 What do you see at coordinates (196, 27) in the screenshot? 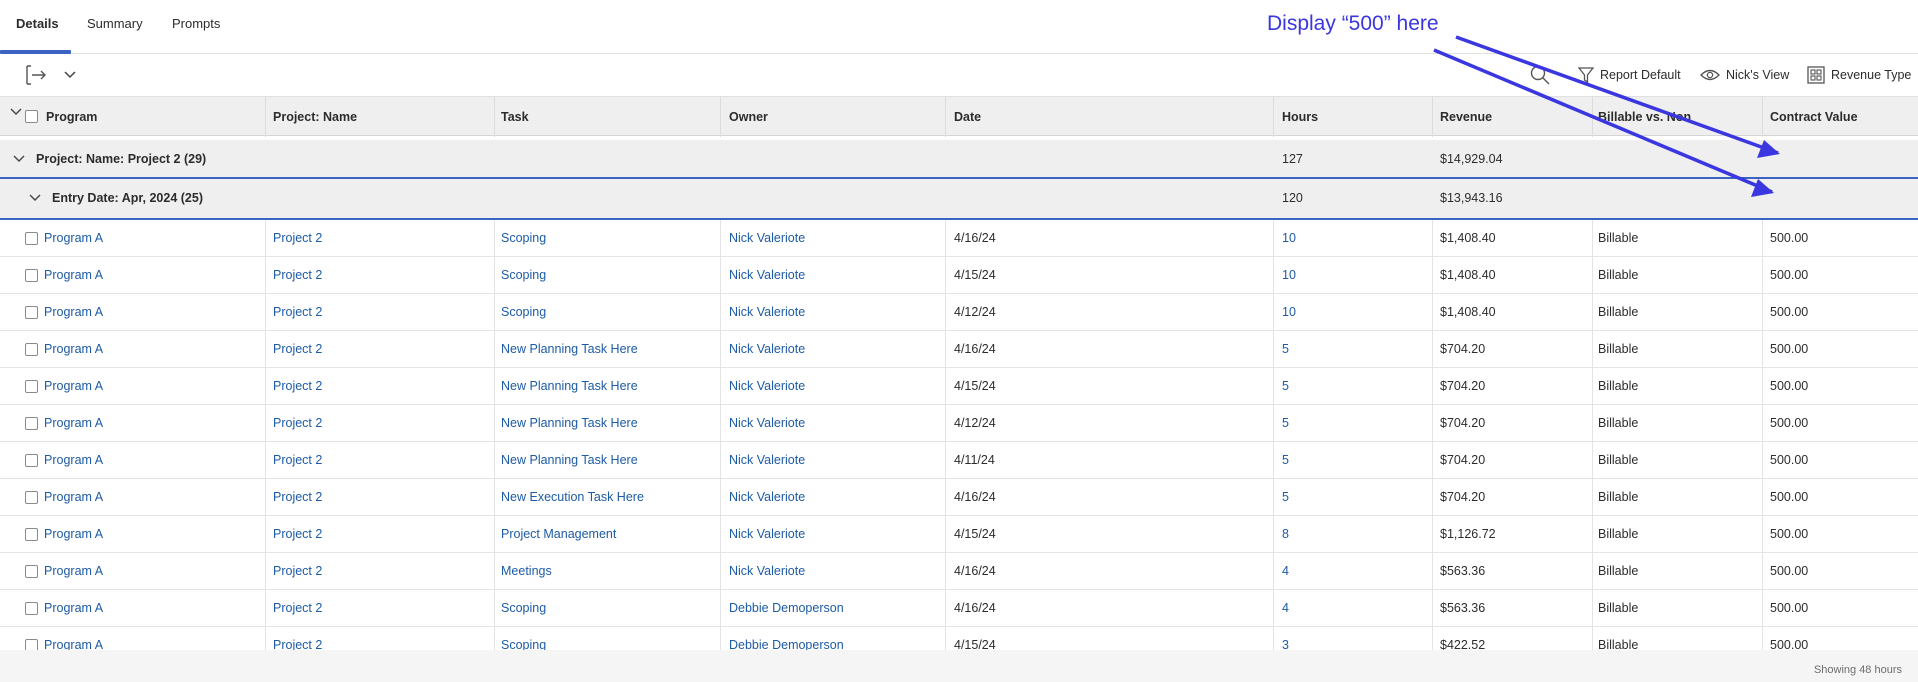
I see `tab-prompts: Prompts` at bounding box center [196, 27].